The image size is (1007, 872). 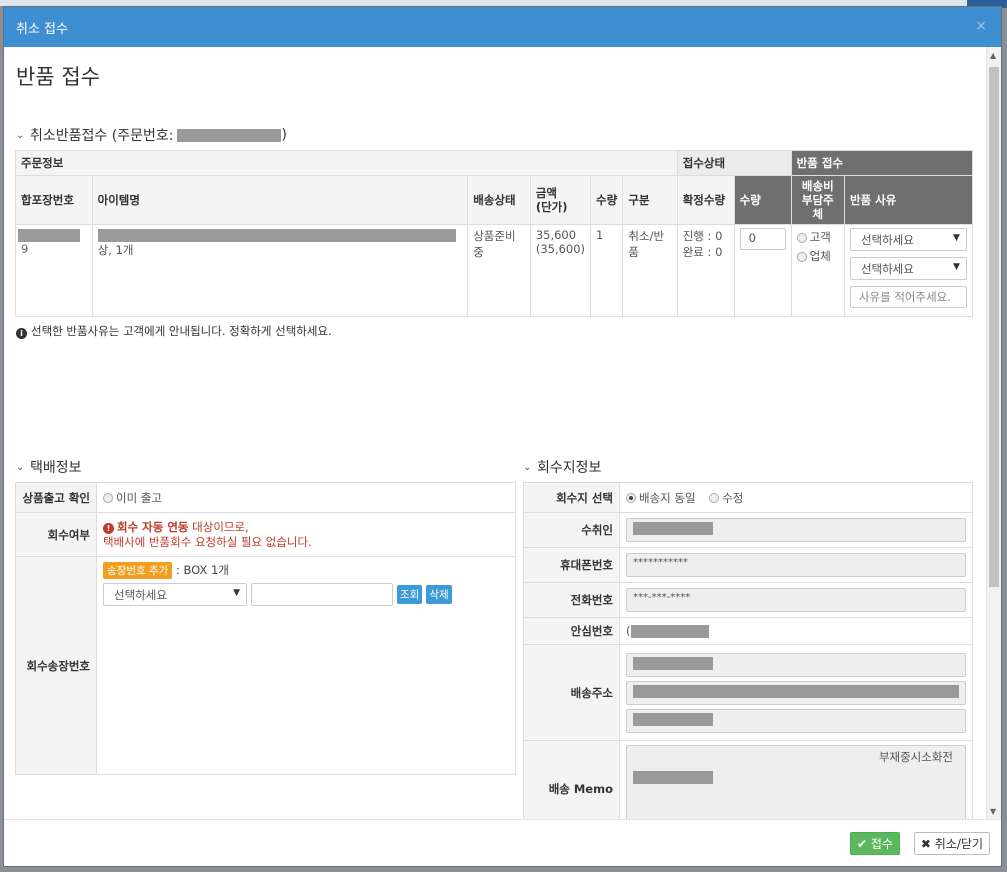 I want to click on memo-label: 배송 Memo, so click(x=571, y=780).